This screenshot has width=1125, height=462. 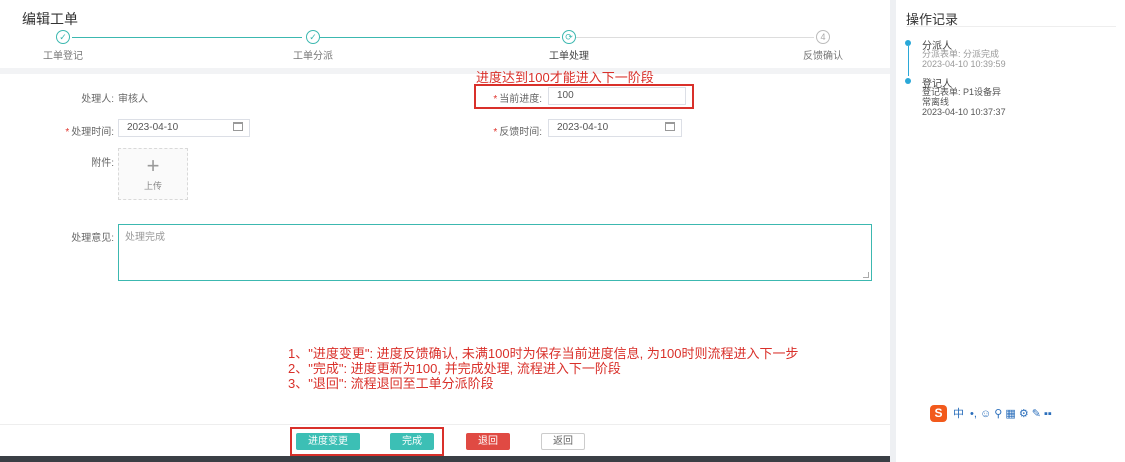 What do you see at coordinates (102, 163) in the screenshot?
I see `attachment-label: 附件:` at bounding box center [102, 163].